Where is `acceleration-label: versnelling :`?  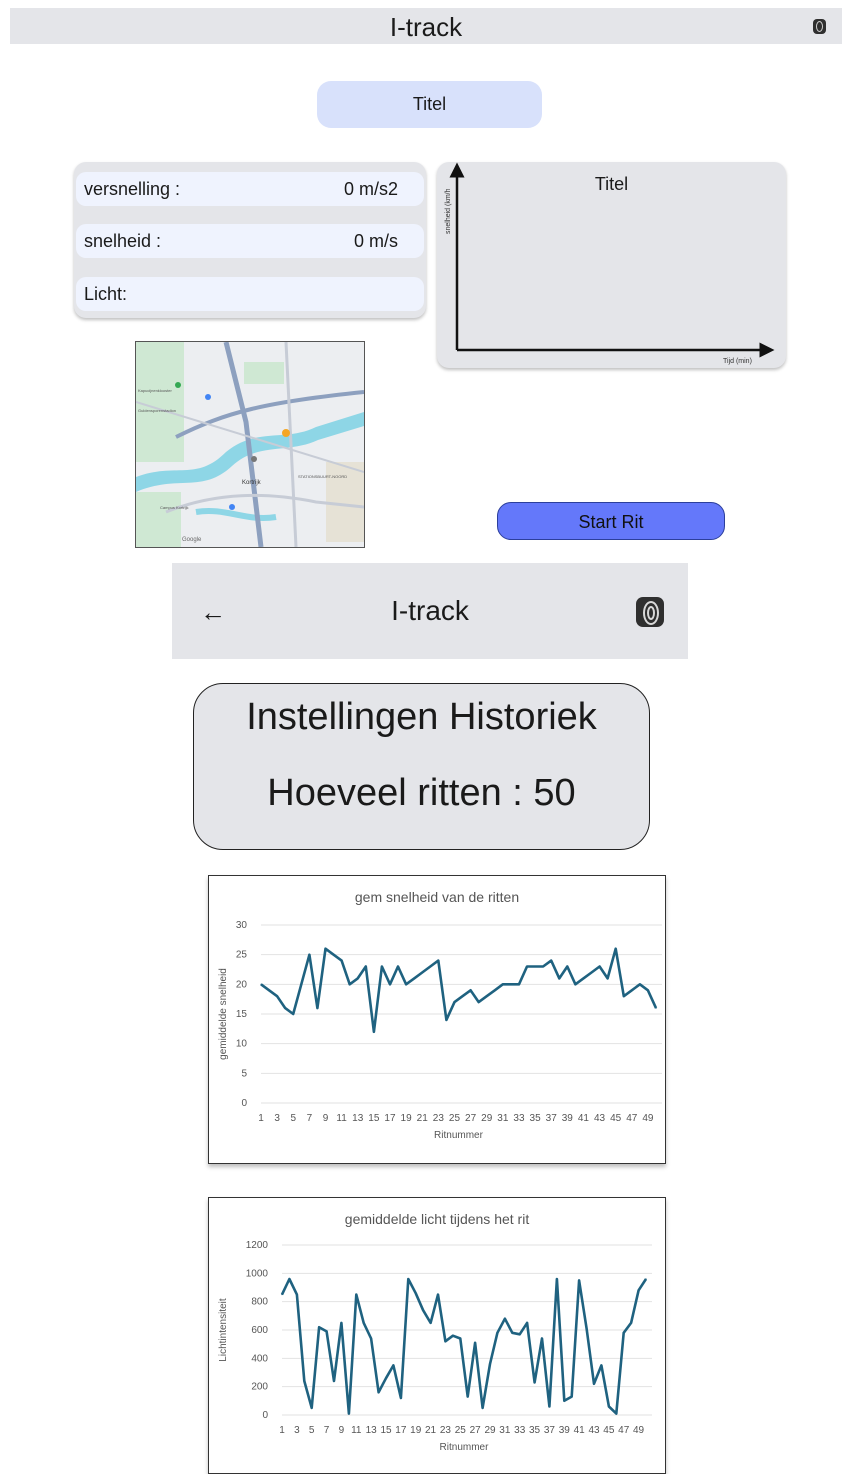 acceleration-label: versnelling : is located at coordinates (132, 189).